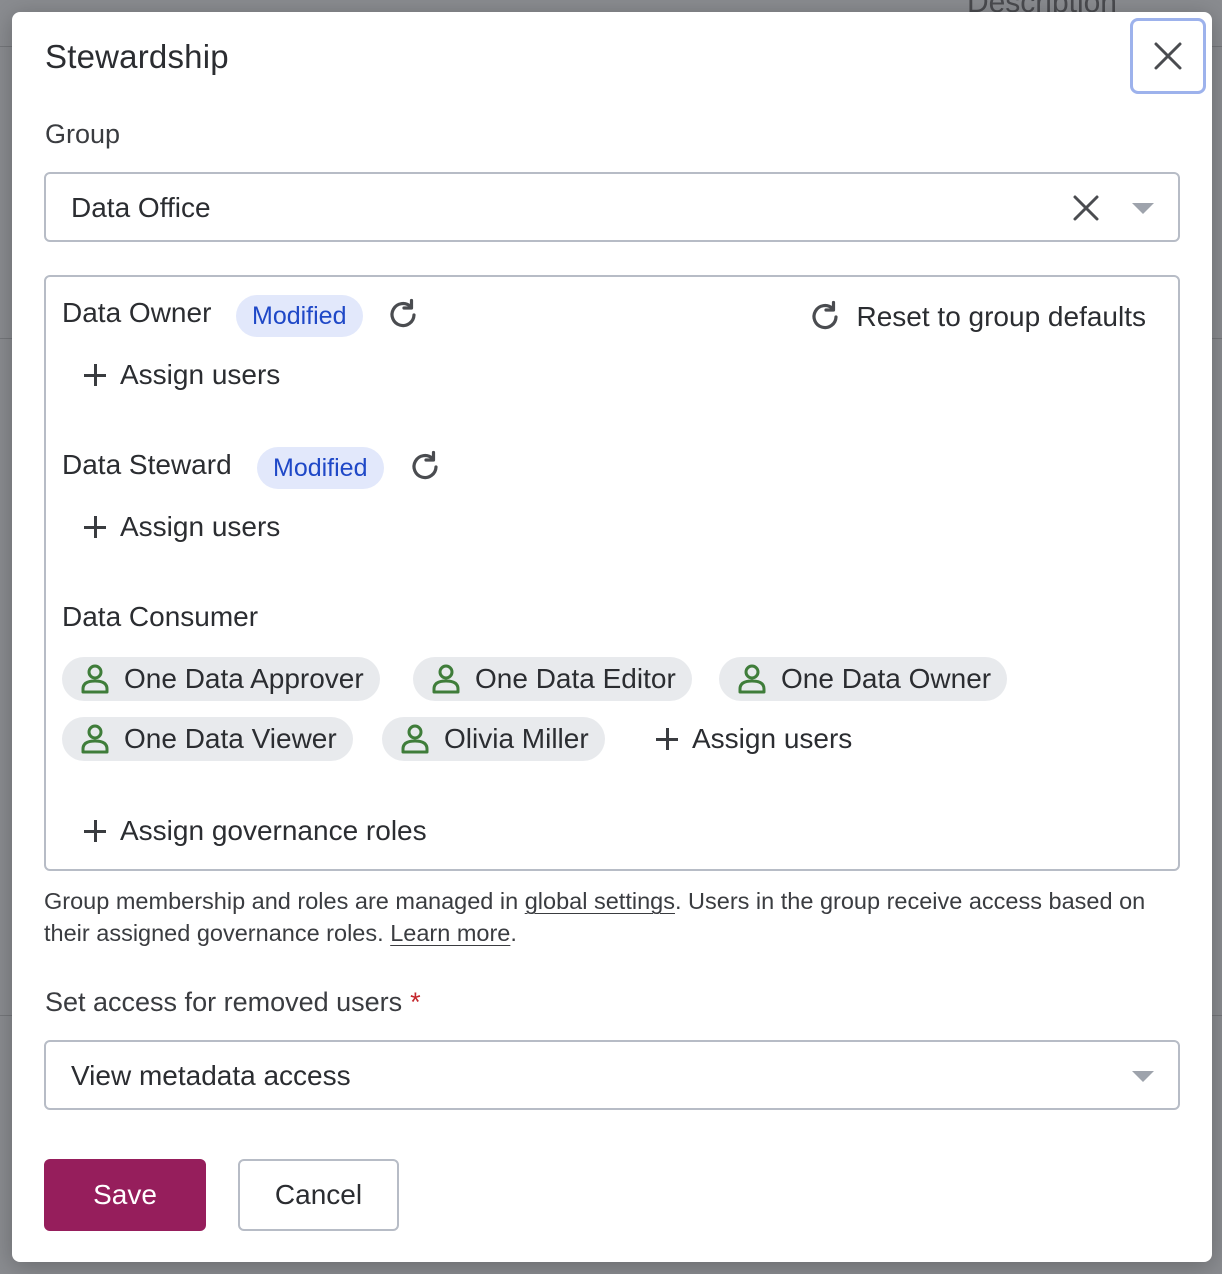 This screenshot has height=1274, width=1222. Describe the element at coordinates (516, 738) in the screenshot. I see `user-chip-label: Olivia Miller` at that location.